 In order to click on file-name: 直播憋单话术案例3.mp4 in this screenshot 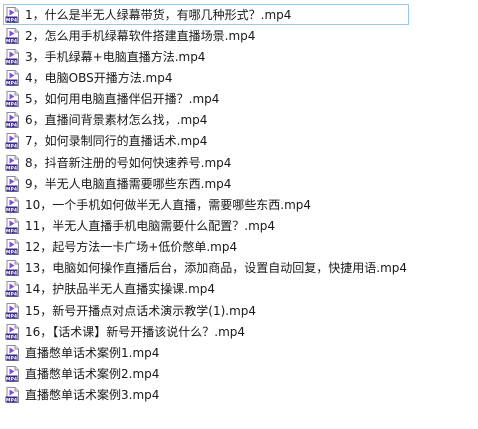, I will do `click(92, 395)`.